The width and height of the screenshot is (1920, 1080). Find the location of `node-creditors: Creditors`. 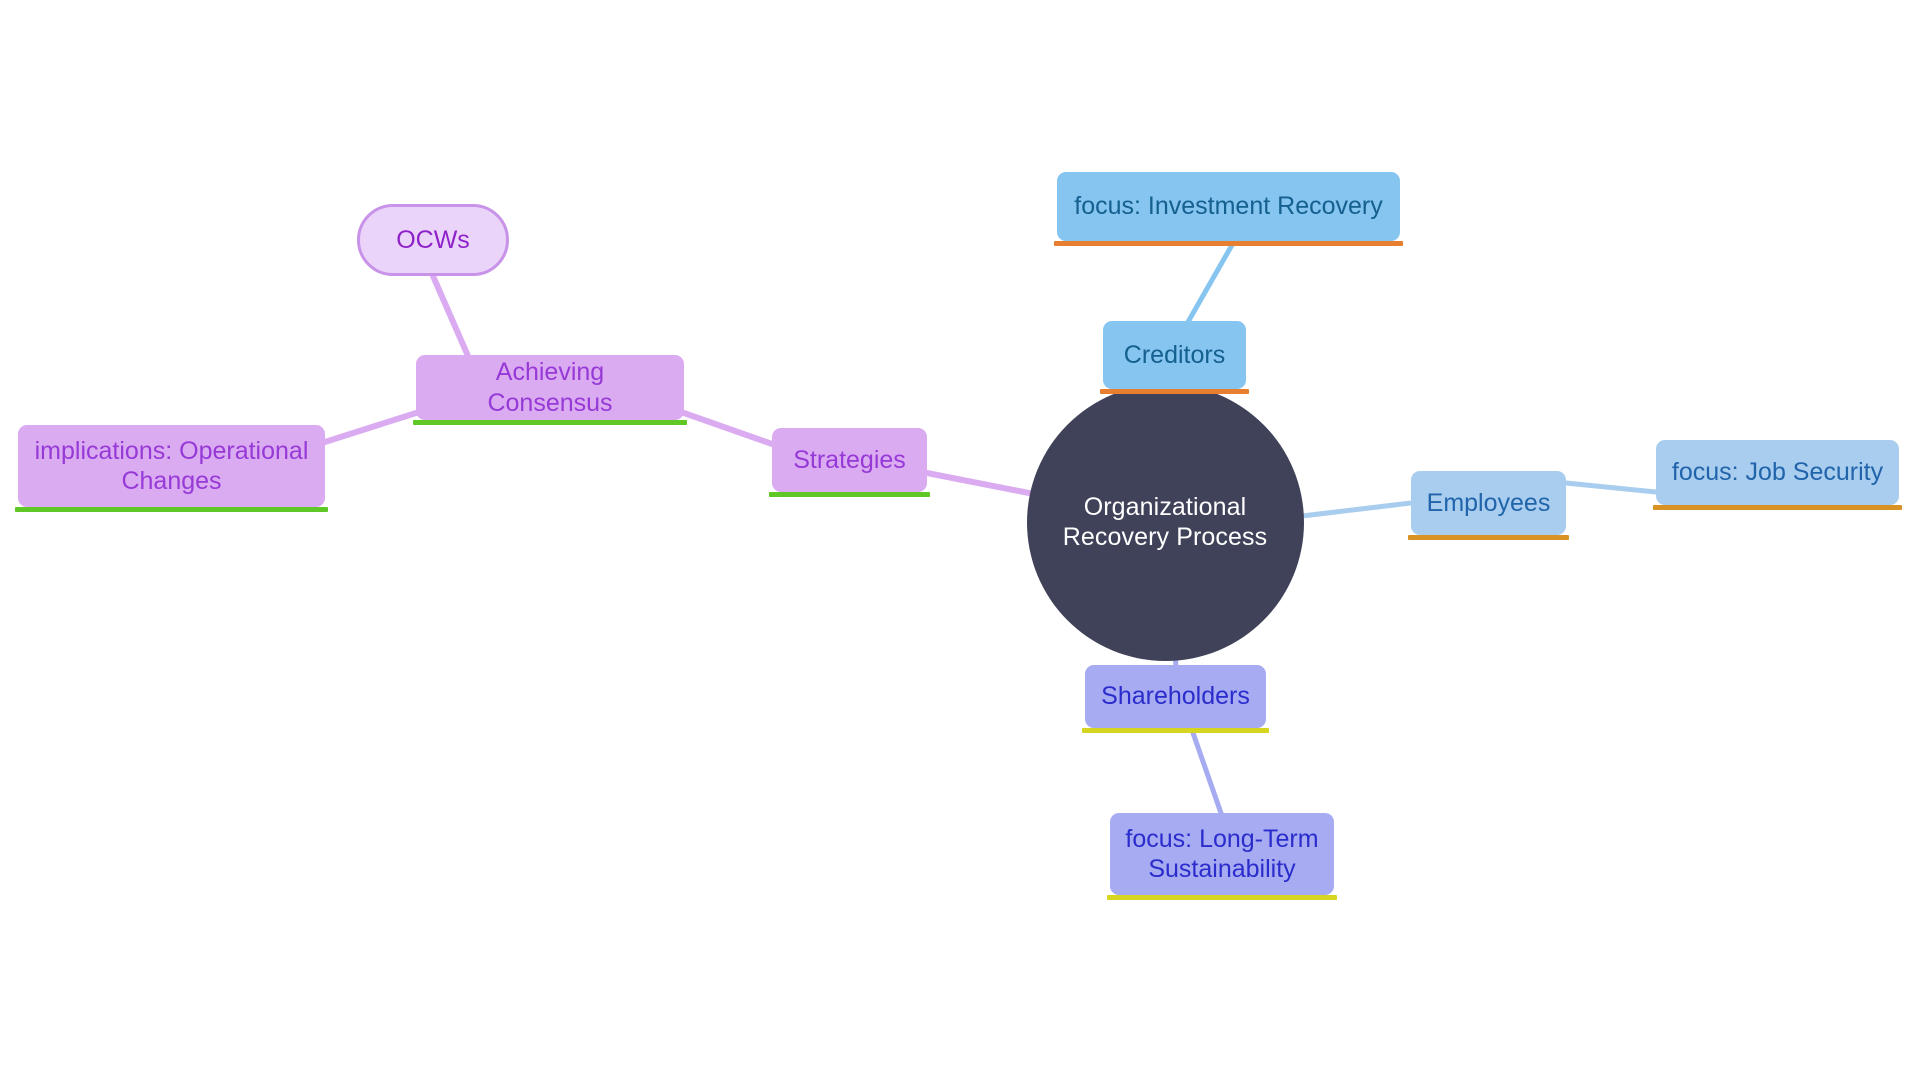

node-creditors: Creditors is located at coordinates (1174, 357).